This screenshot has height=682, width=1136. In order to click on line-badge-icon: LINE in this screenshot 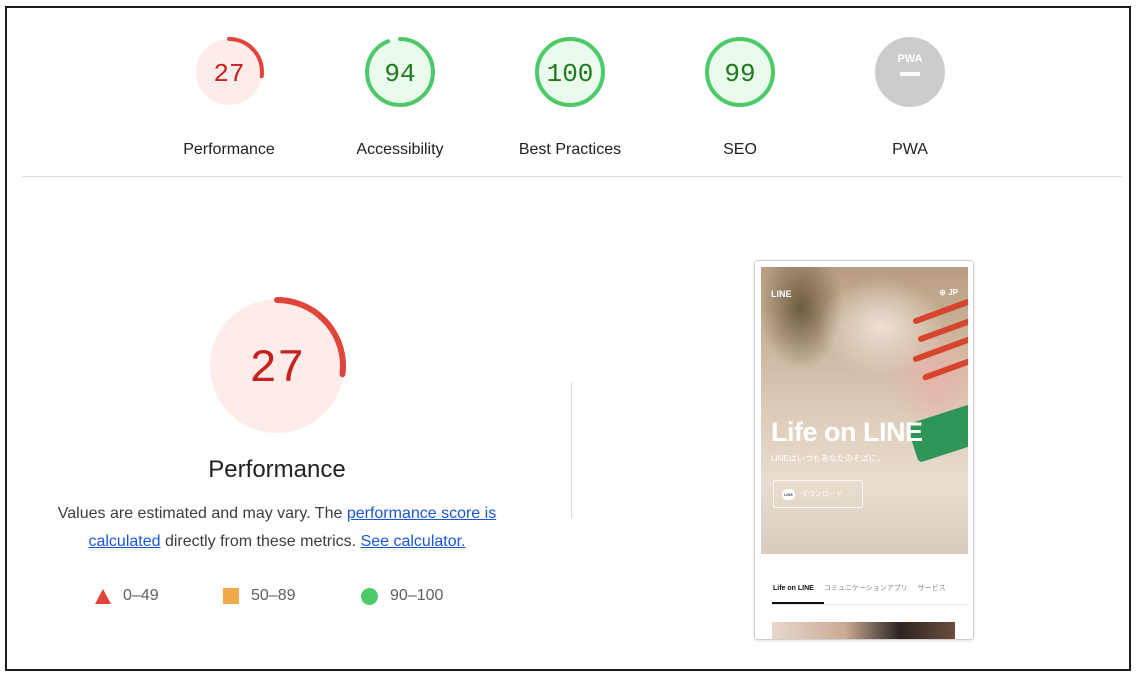, I will do `click(788, 494)`.